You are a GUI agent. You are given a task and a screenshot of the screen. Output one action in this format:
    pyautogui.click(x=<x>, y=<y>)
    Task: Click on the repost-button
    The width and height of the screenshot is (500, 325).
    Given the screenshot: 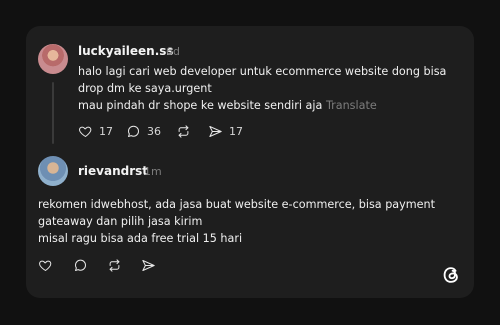 What is the action you would take?
    pyautogui.click(x=183, y=131)
    